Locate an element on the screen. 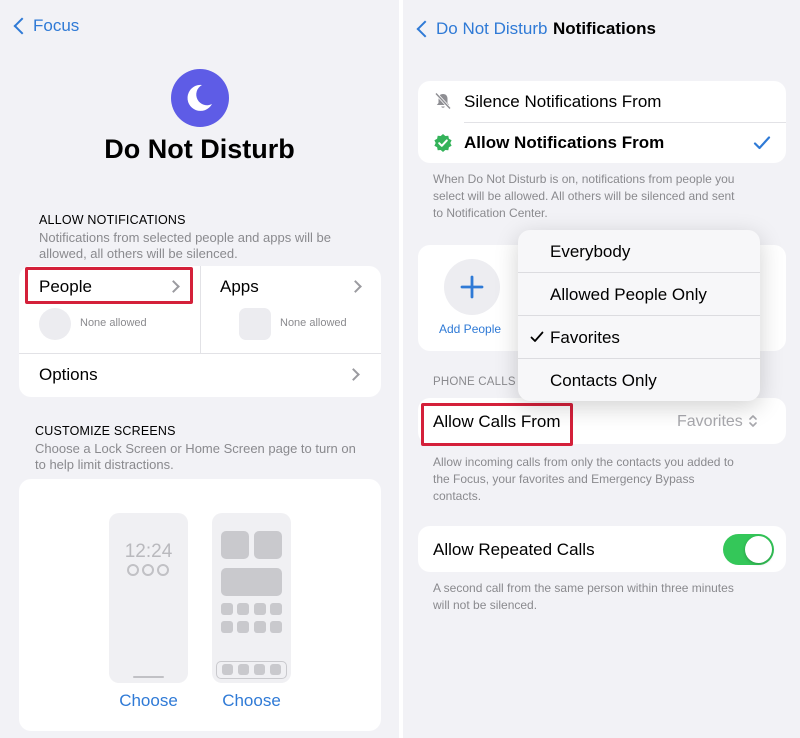  allow-notifications-option: Allow Notifications From is located at coordinates (602, 143).